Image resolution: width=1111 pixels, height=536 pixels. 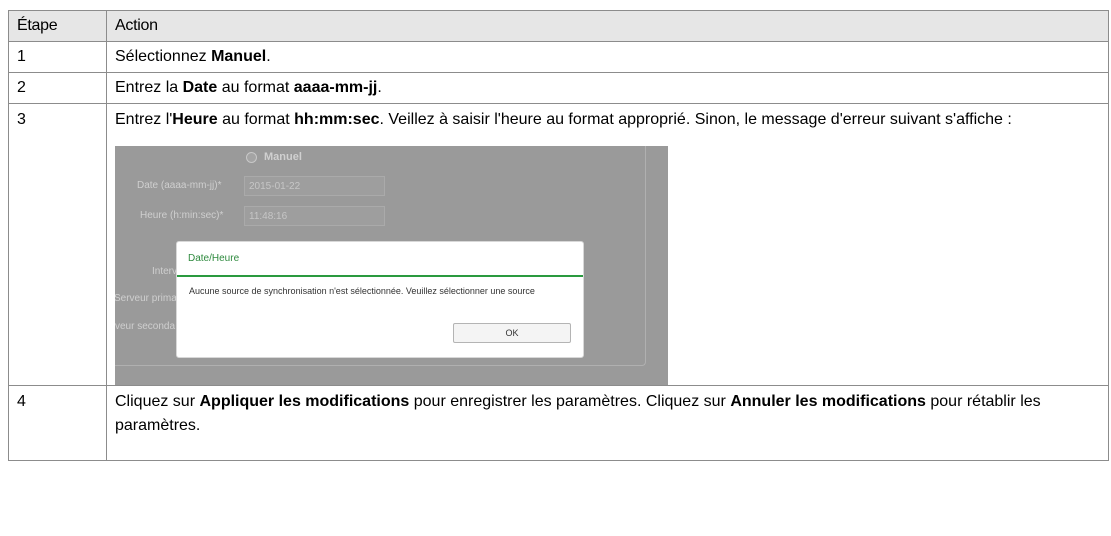 I want to click on date-input: 2015-01-22, so click(x=314, y=186).